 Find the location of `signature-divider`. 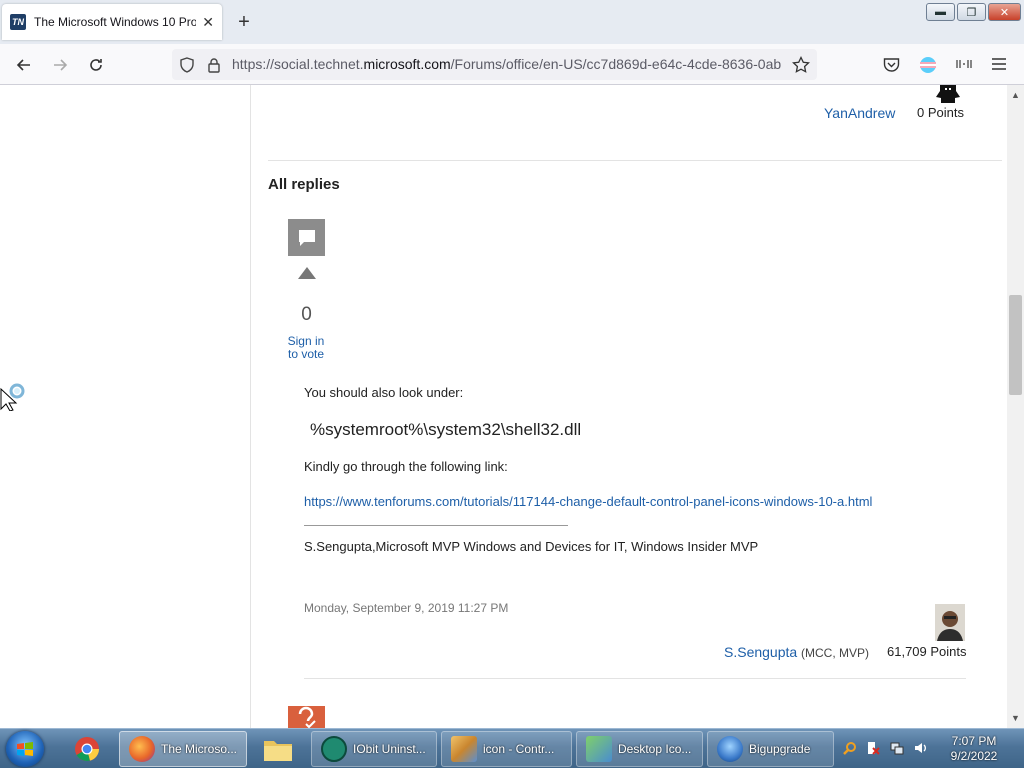

signature-divider is located at coordinates (436, 525).